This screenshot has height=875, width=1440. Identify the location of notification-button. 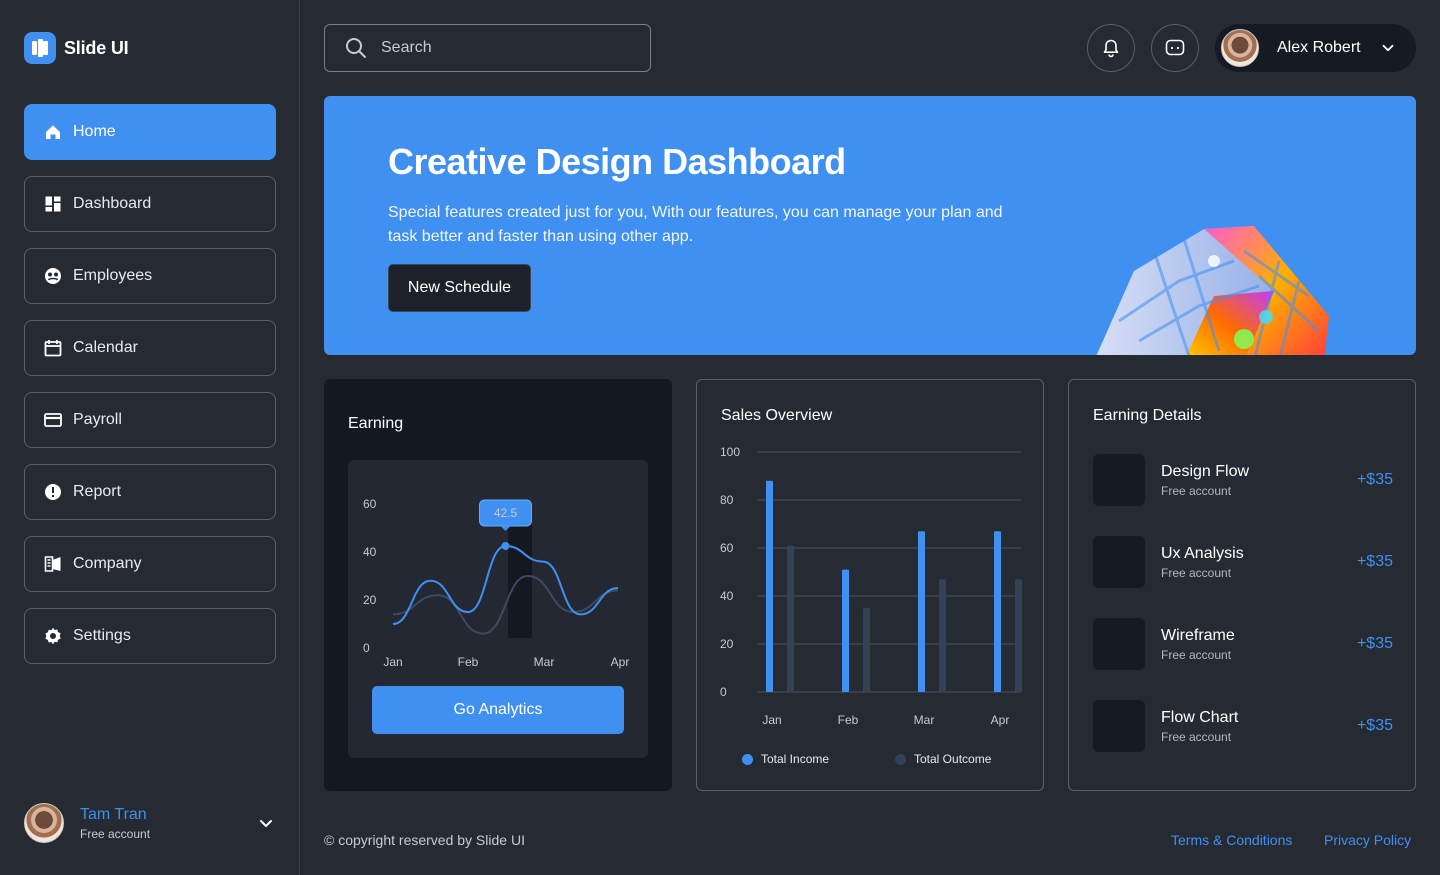
(1111, 48).